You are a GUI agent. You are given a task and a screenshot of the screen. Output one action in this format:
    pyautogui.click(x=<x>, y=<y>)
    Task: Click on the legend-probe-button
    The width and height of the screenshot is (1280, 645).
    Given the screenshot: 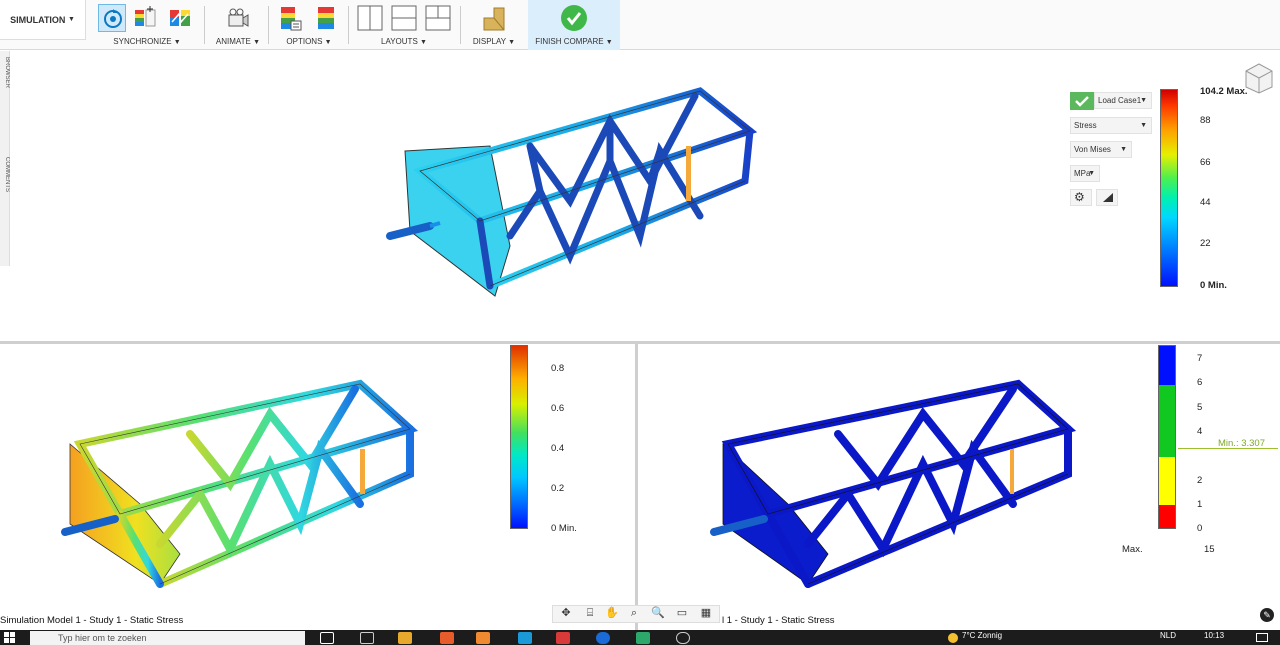 What is the action you would take?
    pyautogui.click(x=1107, y=197)
    